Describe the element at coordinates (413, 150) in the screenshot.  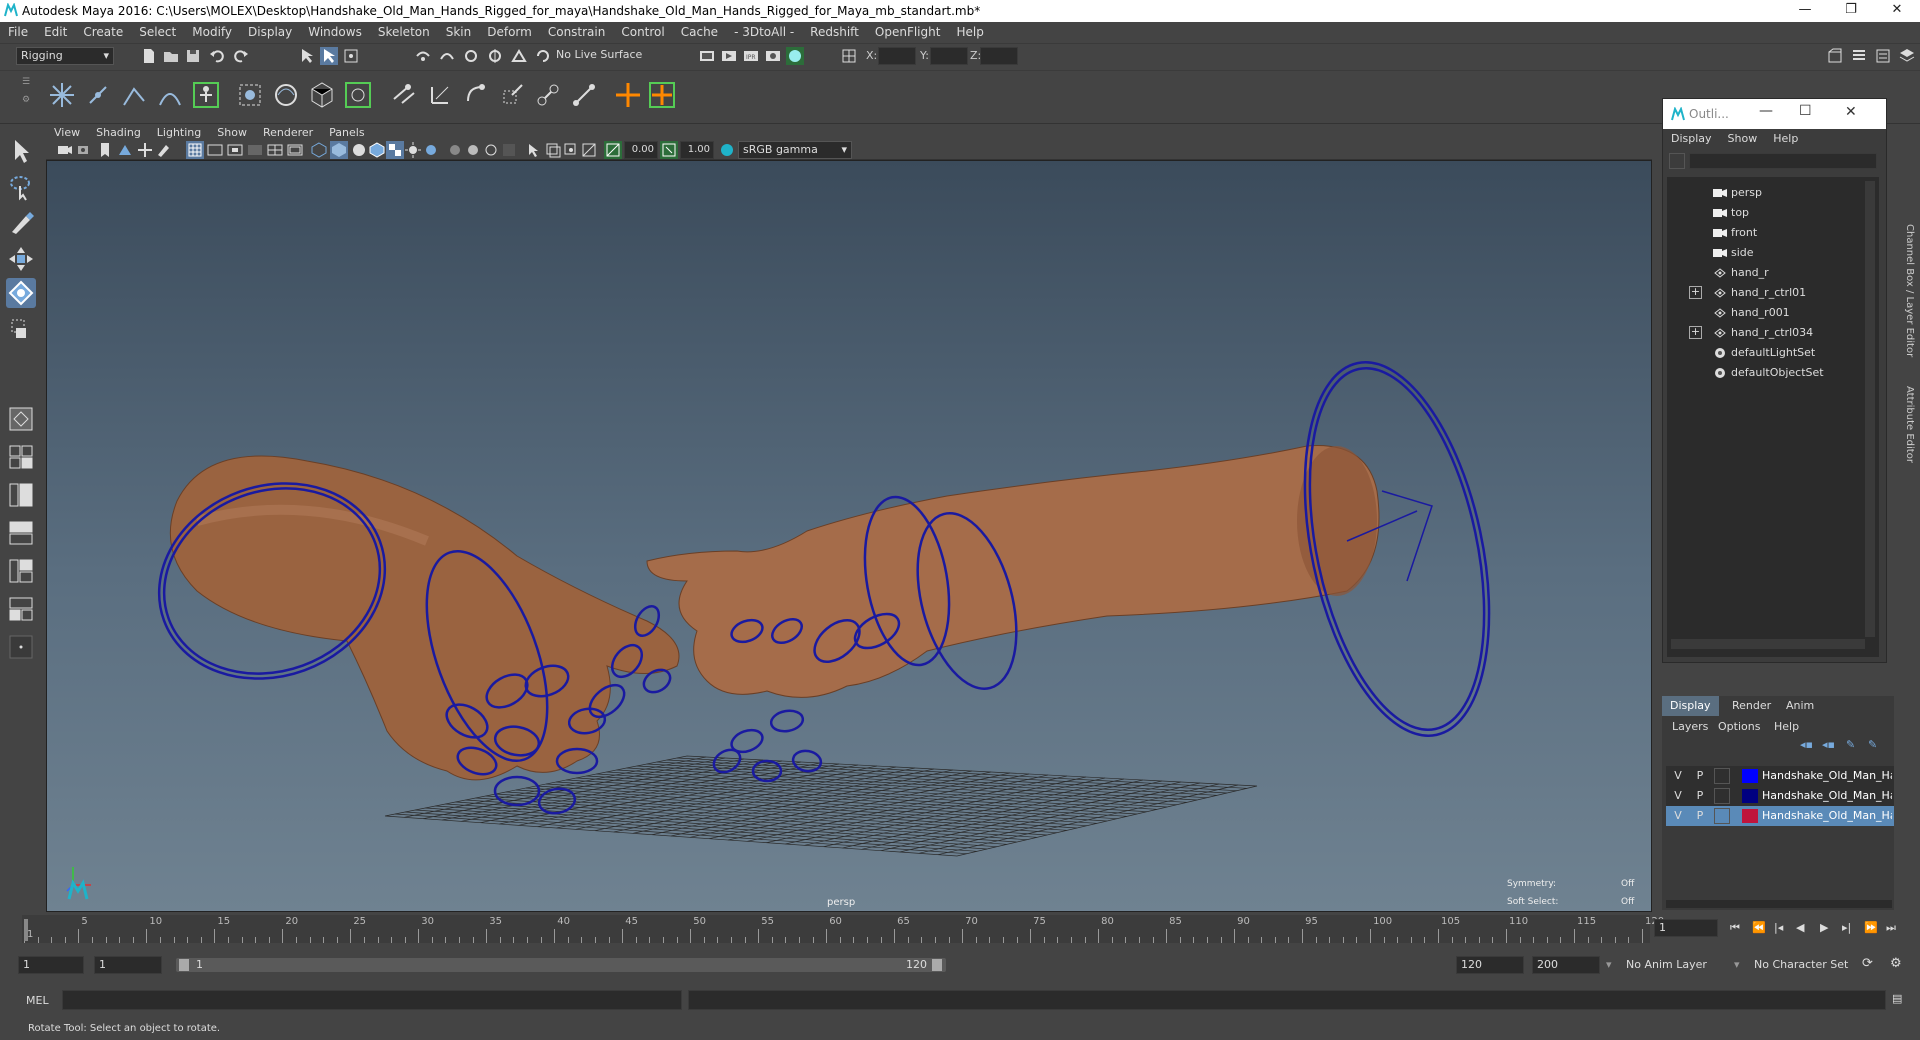
I see `use-all-lights-icon` at that location.